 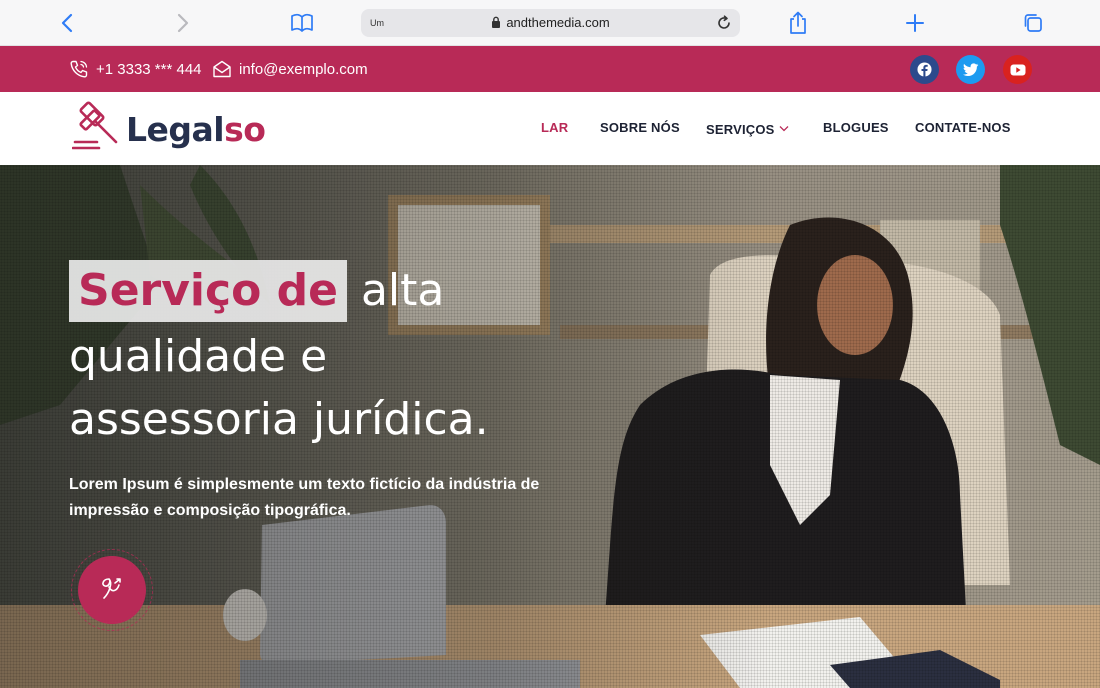 What do you see at coordinates (924, 69) in the screenshot?
I see `facebook-icon` at bounding box center [924, 69].